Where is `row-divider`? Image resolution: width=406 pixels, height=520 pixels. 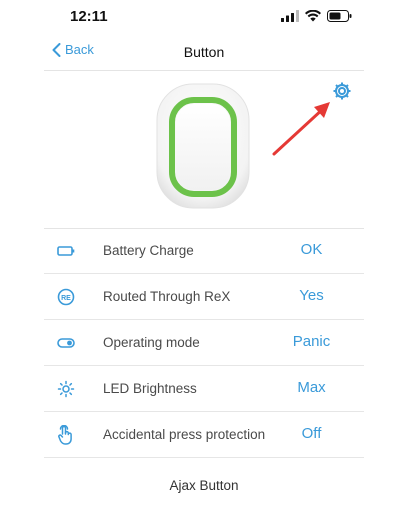
row-divider is located at coordinates (204, 457).